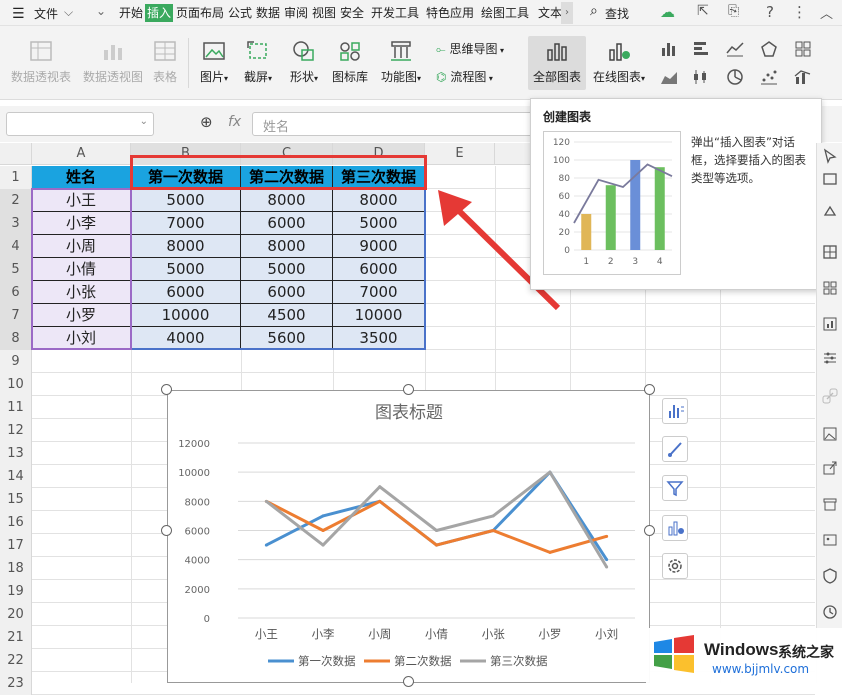 The width and height of the screenshot is (842, 695). Describe the element at coordinates (701, 49) in the screenshot. I see `bar-horizontal-chart-icon` at that location.